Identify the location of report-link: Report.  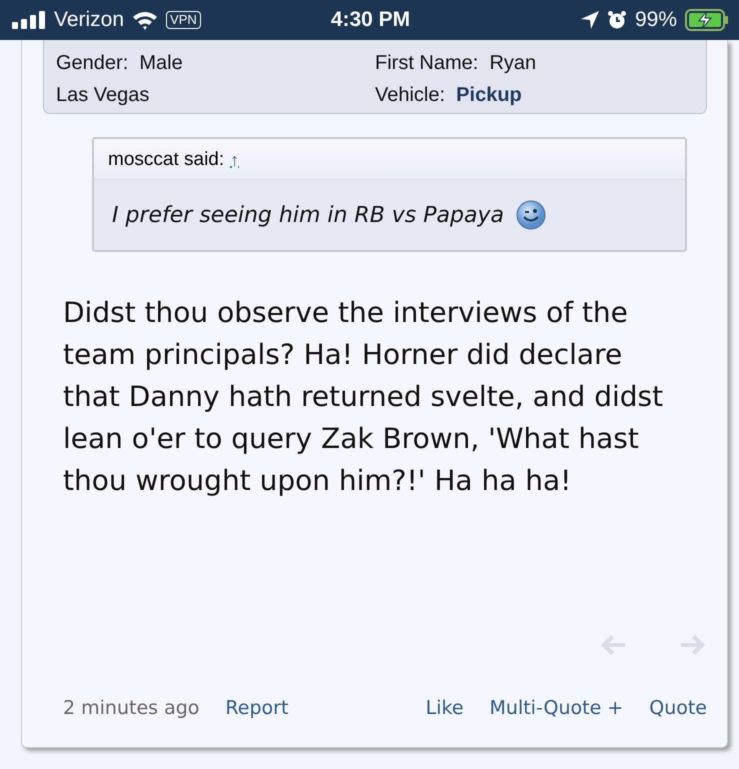
(256, 708).